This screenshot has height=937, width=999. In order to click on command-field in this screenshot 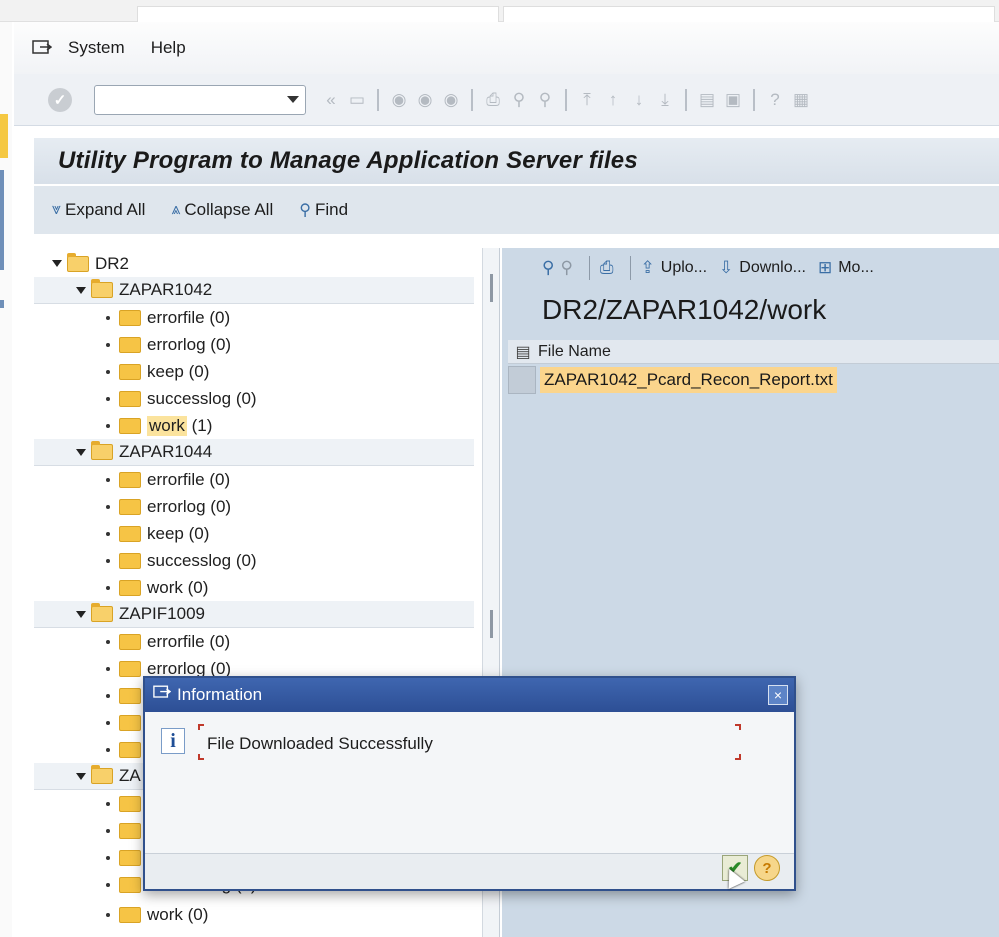, I will do `click(200, 99)`.